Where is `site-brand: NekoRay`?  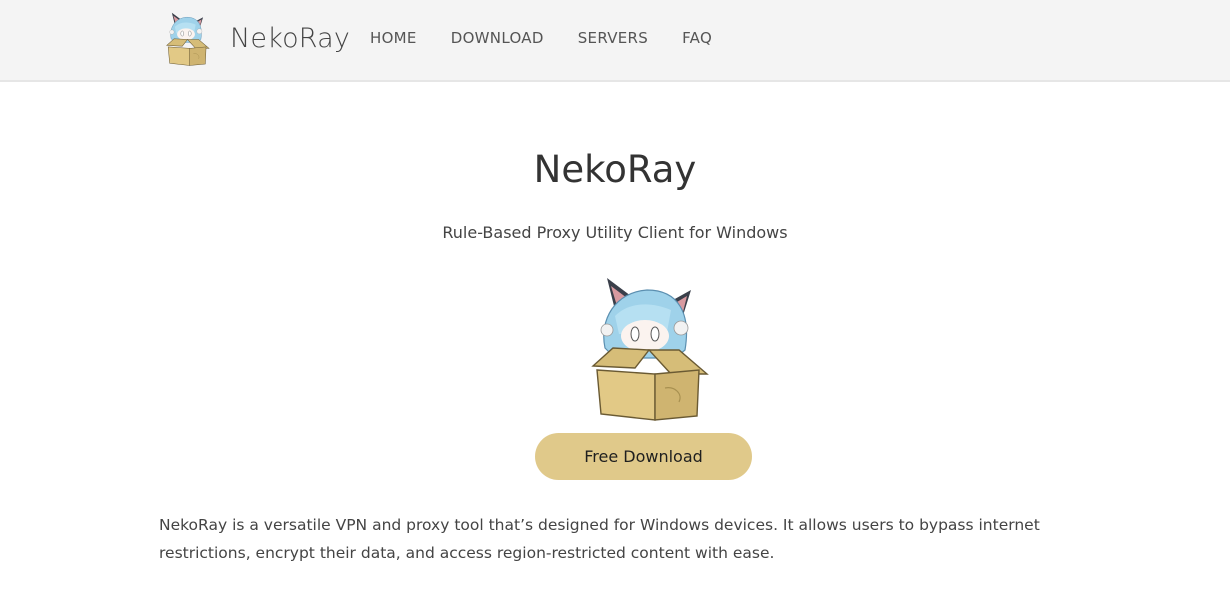
site-brand: NekoRay is located at coordinates (290, 38).